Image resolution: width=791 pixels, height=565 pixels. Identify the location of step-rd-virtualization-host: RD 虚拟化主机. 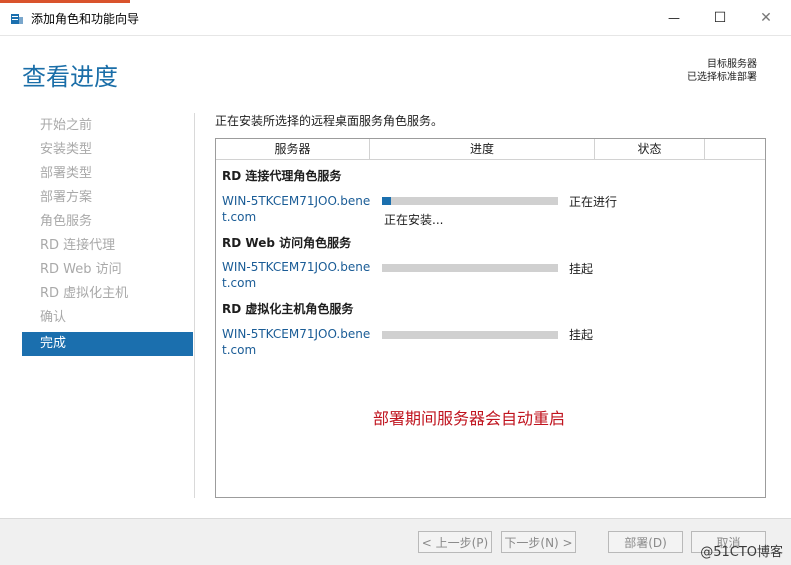
(84, 293).